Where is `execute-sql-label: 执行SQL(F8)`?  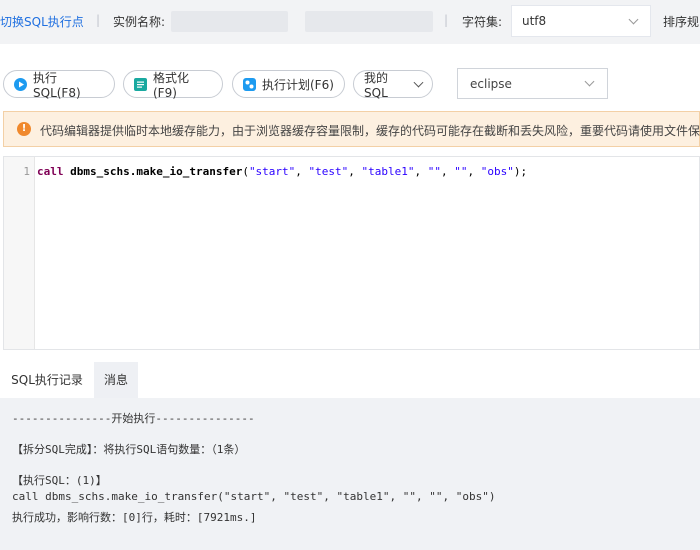
execute-sql-label: 执行SQL(F8) is located at coordinates (57, 85).